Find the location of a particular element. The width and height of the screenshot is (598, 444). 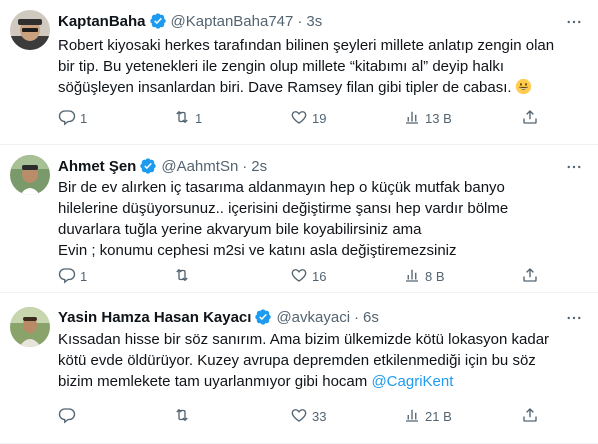

tweet-actions: 1 16 8 B is located at coordinates (298, 276).